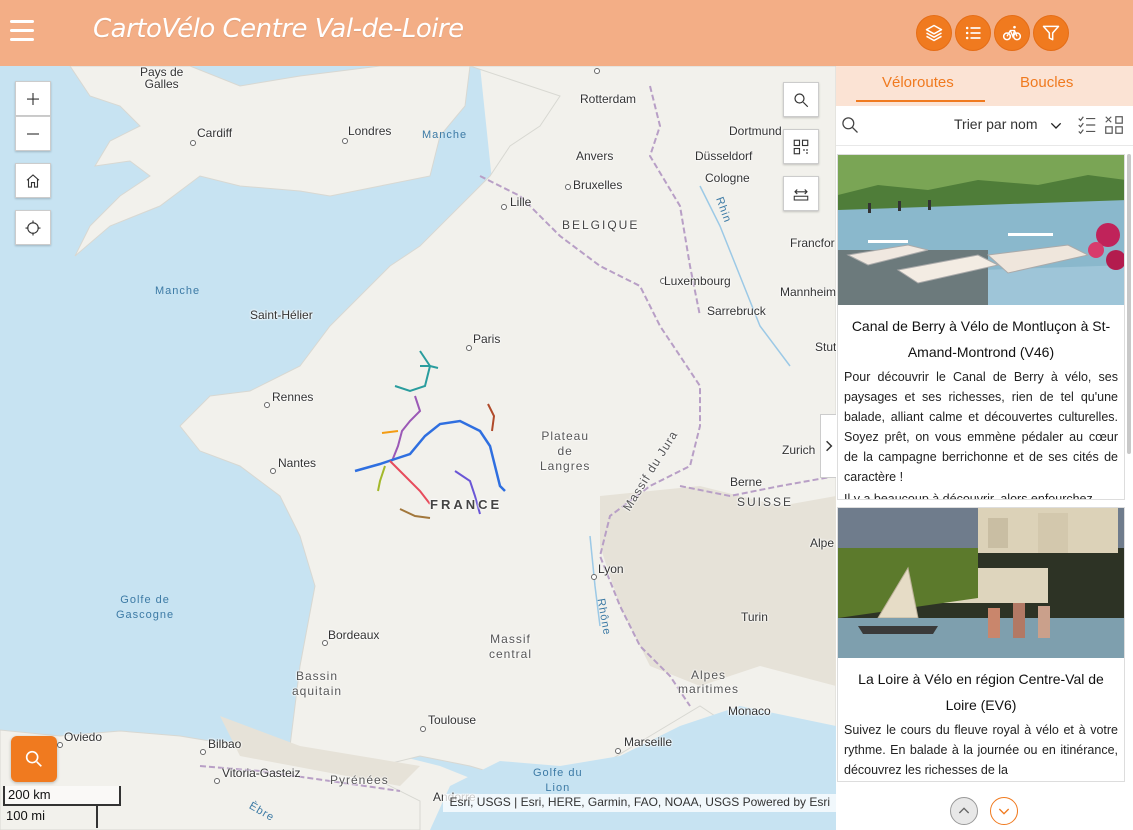 The height and width of the screenshot is (830, 1133). I want to click on sort-dropdown: Trier par nom, so click(996, 124).